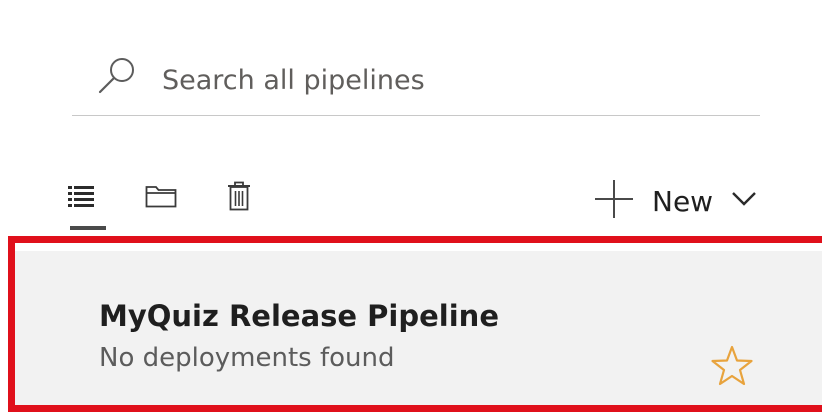  What do you see at coordinates (299, 316) in the screenshot?
I see `pipeline-name: MyQuiz Release Pipeline` at bounding box center [299, 316].